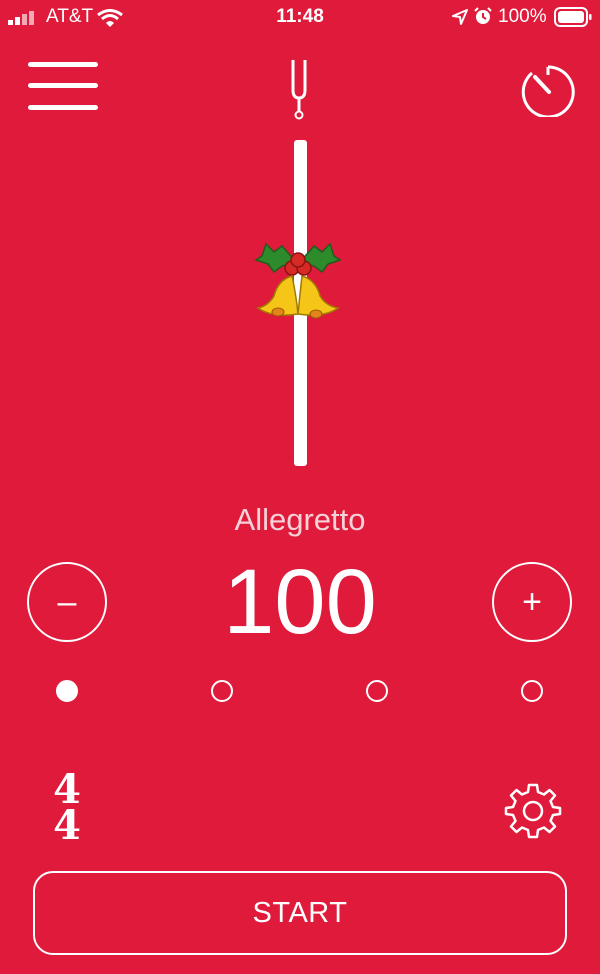  What do you see at coordinates (533, 811) in the screenshot?
I see `gear-icon` at bounding box center [533, 811].